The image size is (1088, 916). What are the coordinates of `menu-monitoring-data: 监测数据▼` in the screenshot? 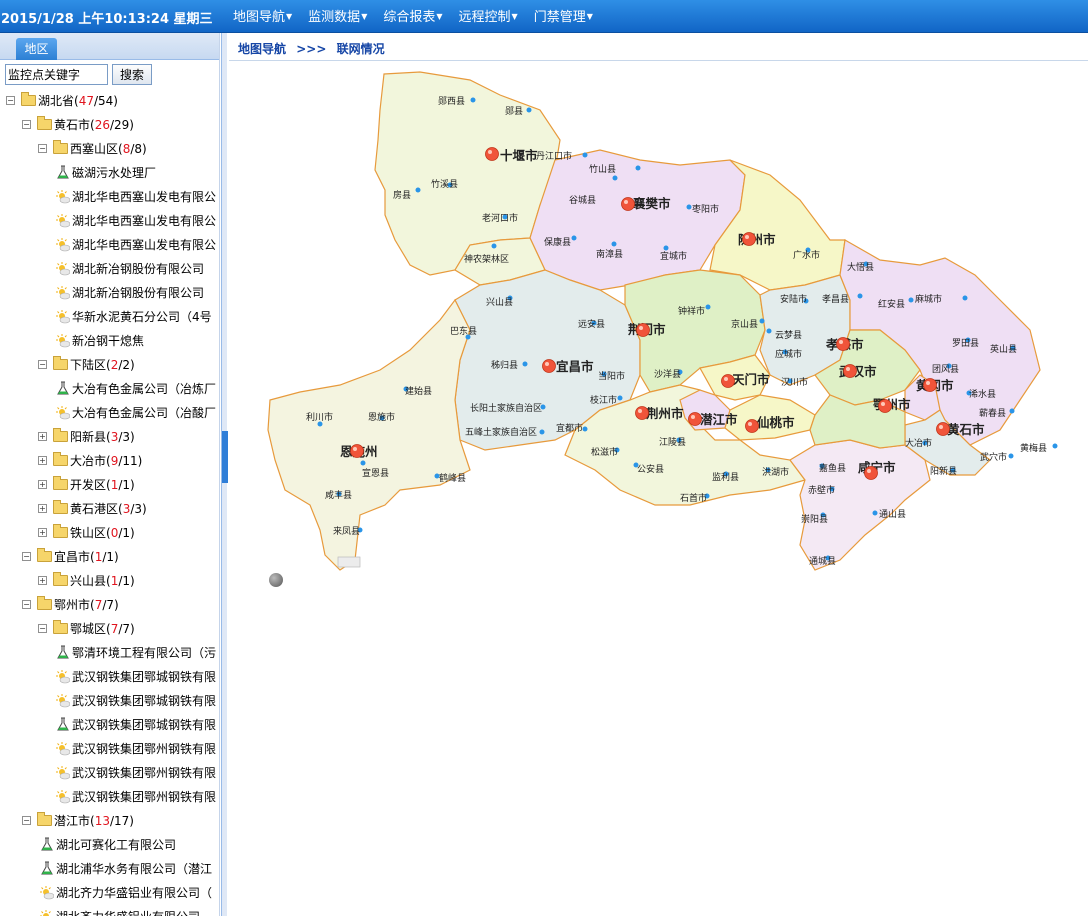 It's located at (337, 16).